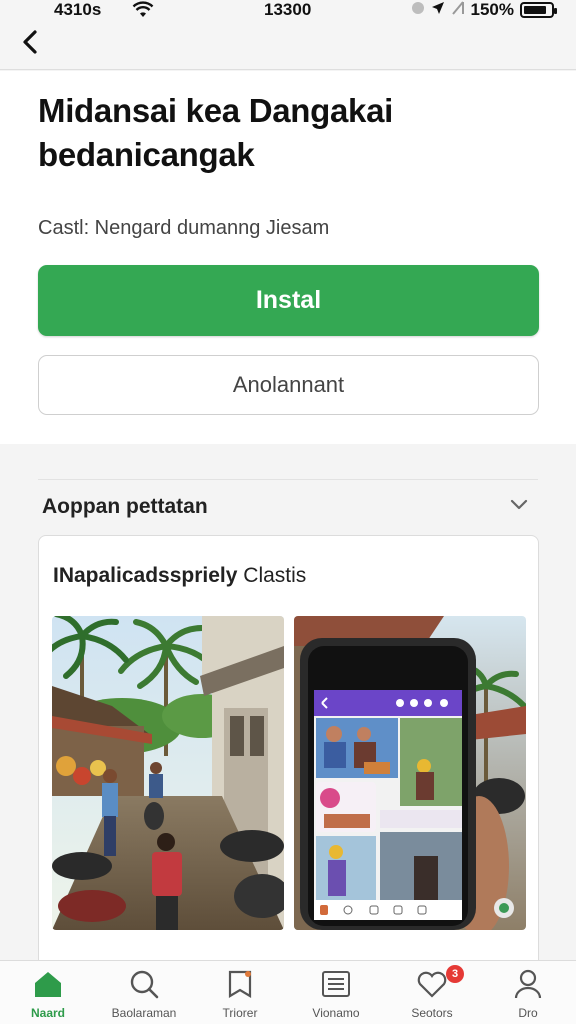  I want to click on app-title-line-2: bedanicangak, so click(146, 154).